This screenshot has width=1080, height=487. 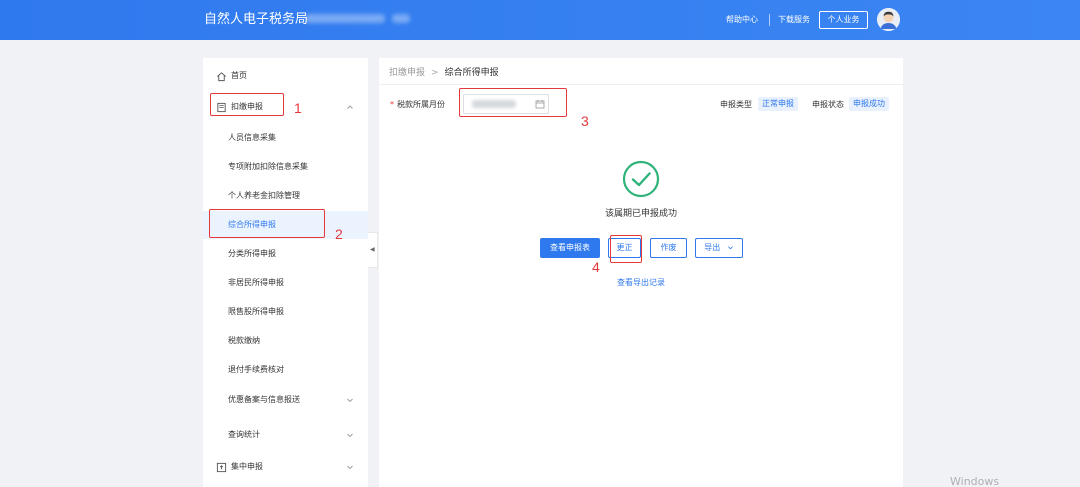 I want to click on sidebar-item-home: 首页, so click(x=285, y=76).